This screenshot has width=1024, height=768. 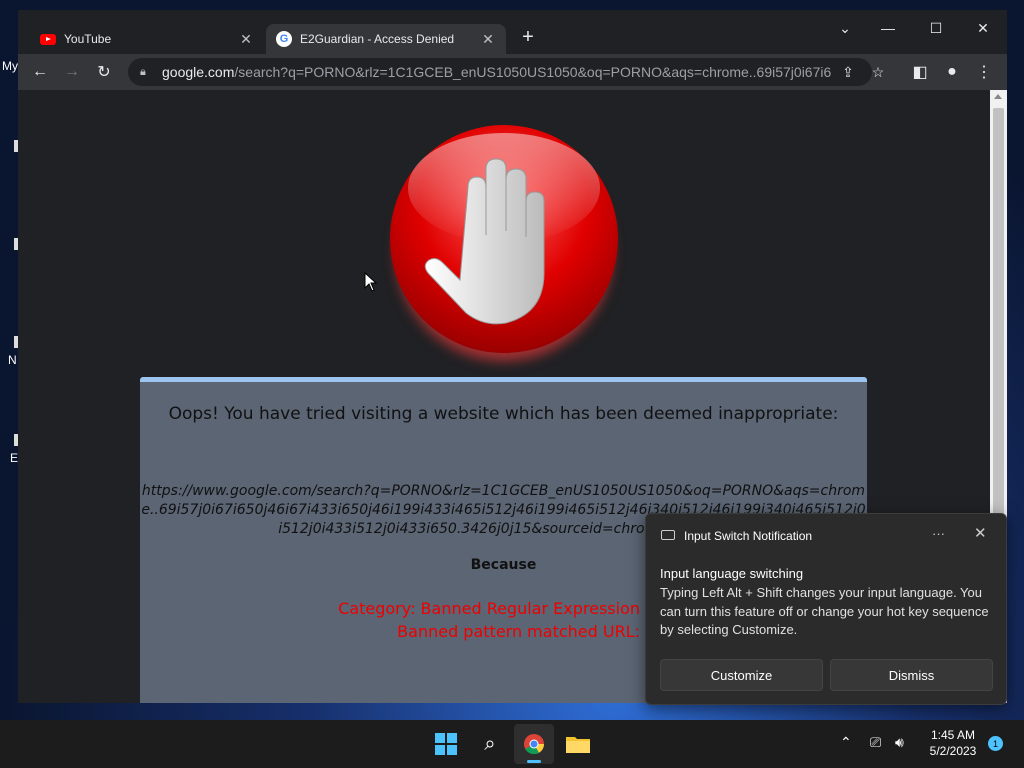 What do you see at coordinates (953, 743) in the screenshot?
I see `clock: 1:45 AM 5/2/2023` at bounding box center [953, 743].